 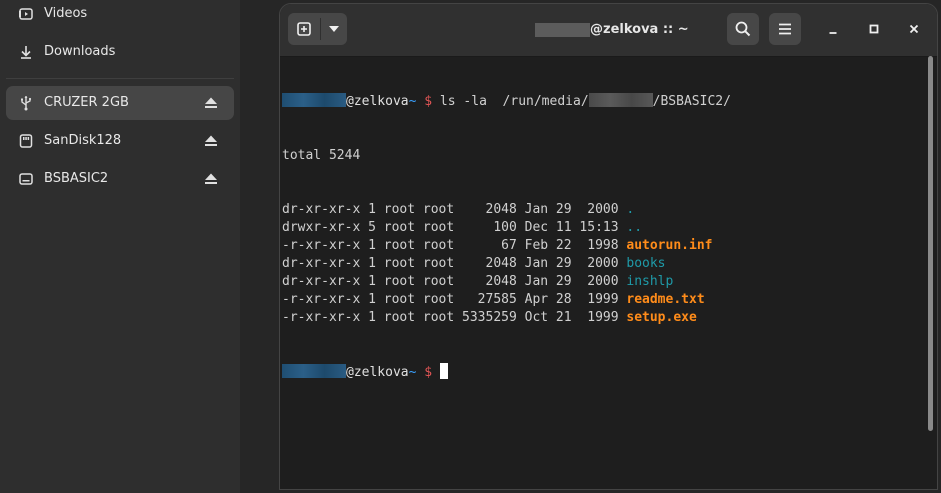 I want to click on window-title: @zelkova :: ~, so click(x=612, y=30).